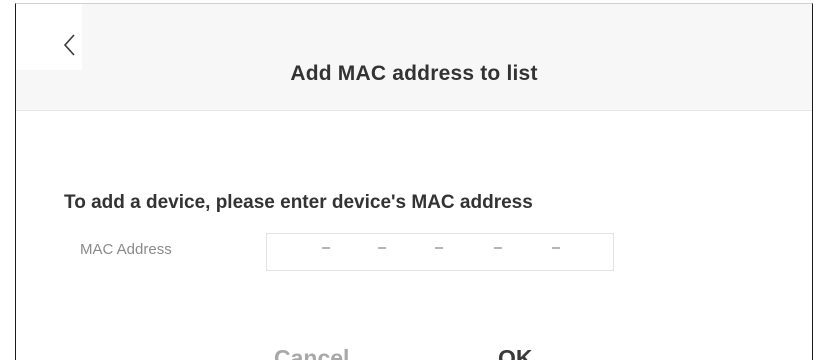  What do you see at coordinates (440, 252) in the screenshot?
I see `mac-address-input` at bounding box center [440, 252].